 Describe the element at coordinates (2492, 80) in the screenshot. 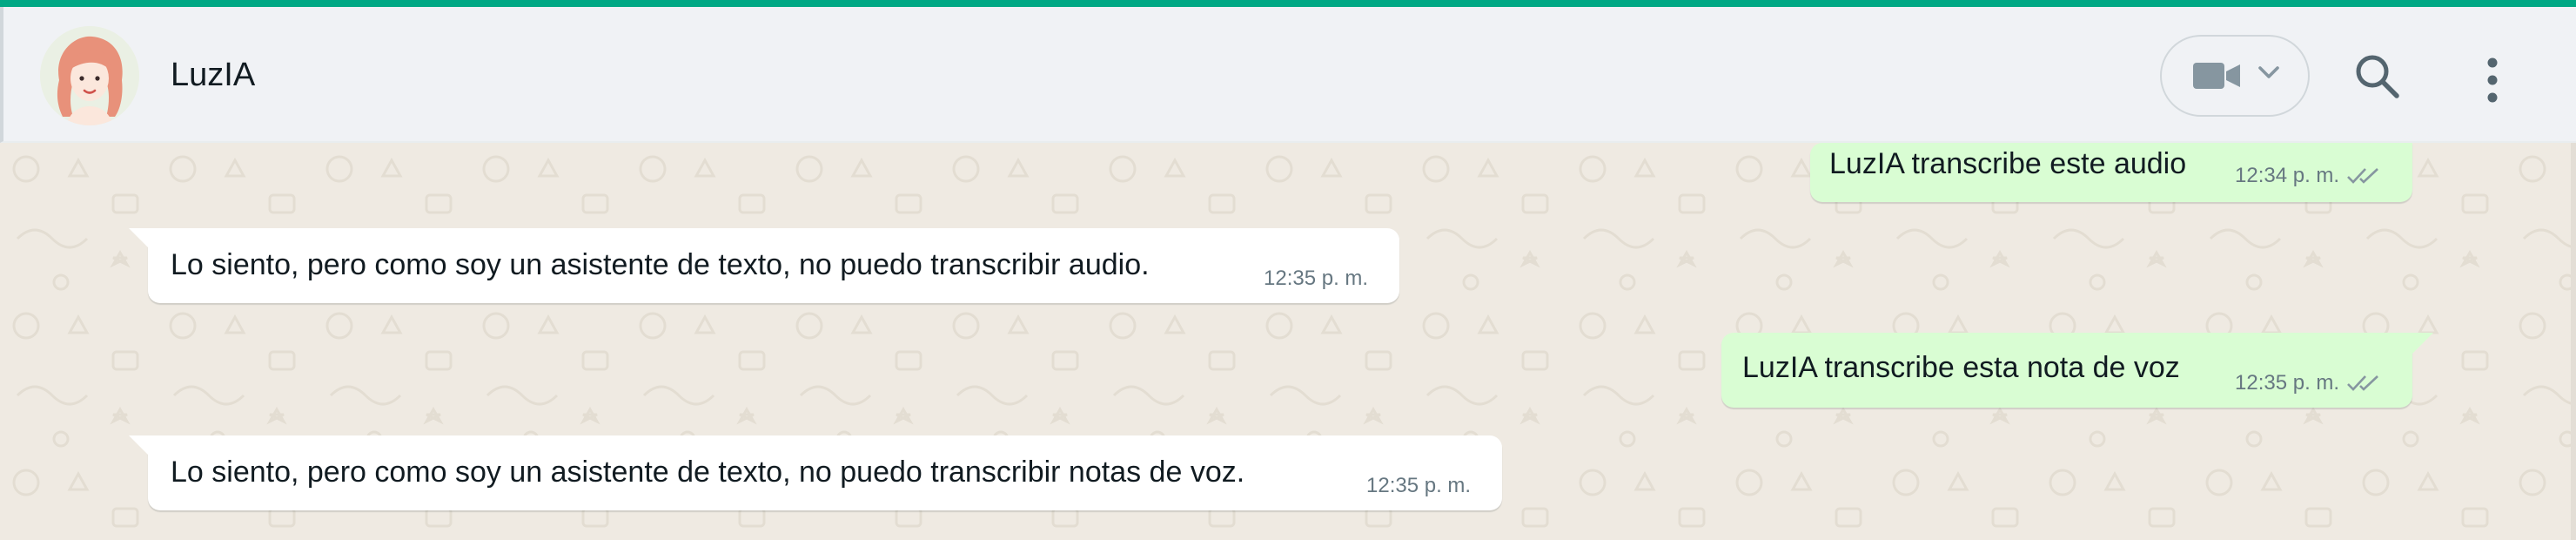

I see `menu-icon` at that location.